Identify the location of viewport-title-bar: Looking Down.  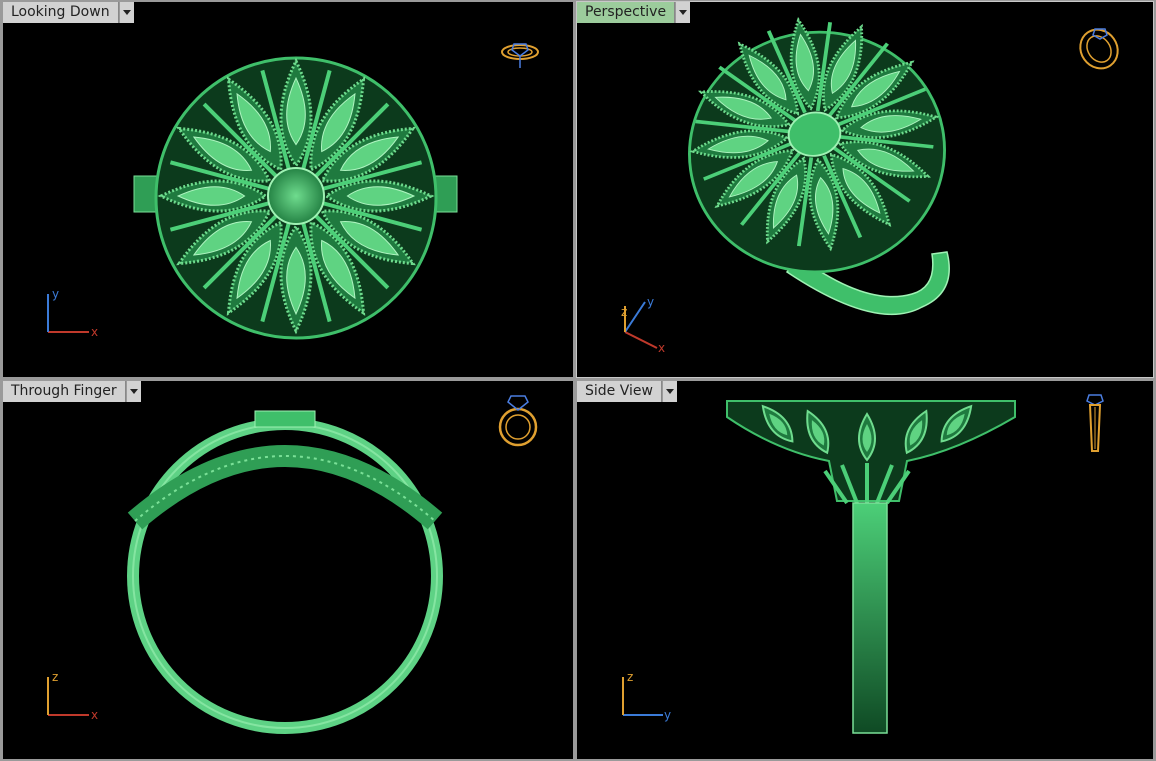
(68, 12).